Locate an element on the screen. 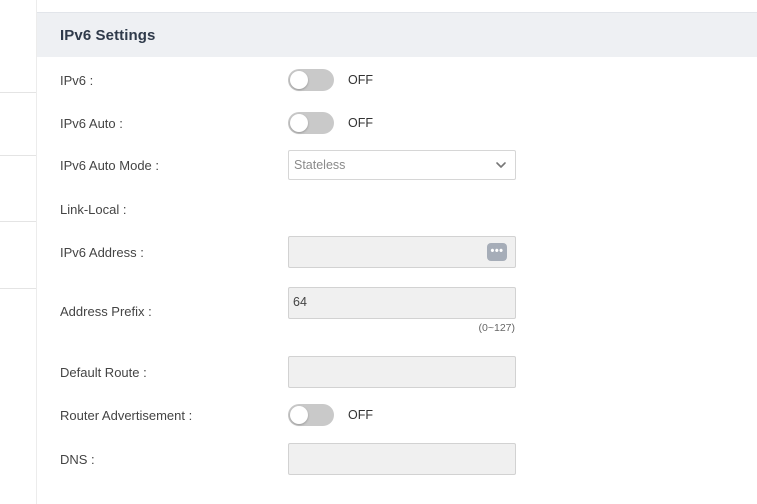 The image size is (757, 504). ipv6-address-label: IPv6 Address : is located at coordinates (102, 252).